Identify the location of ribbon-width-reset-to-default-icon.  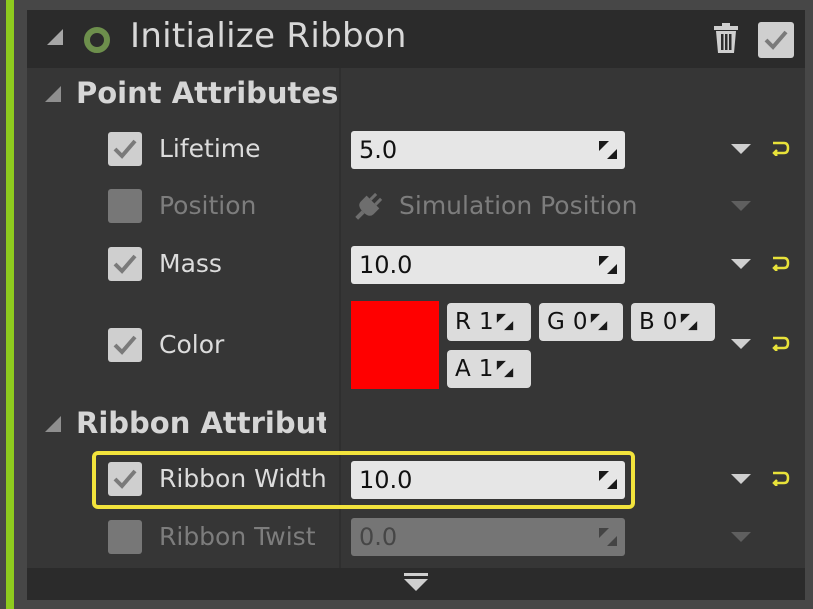
(780, 480).